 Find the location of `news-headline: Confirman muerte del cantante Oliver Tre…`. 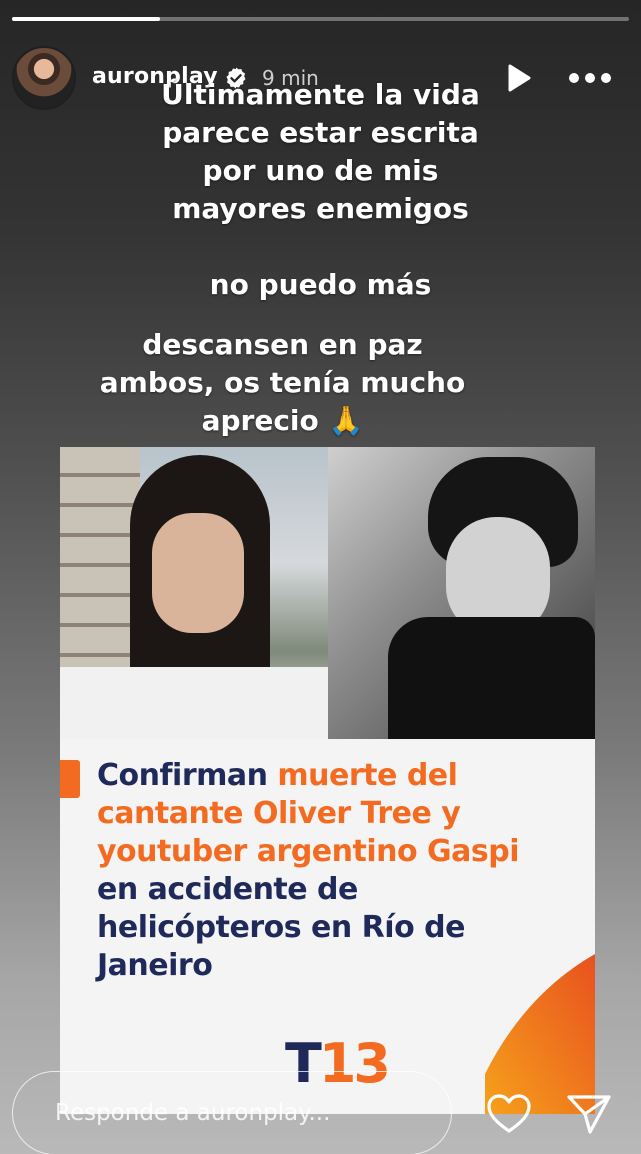

news-headline: Confirman muerte del cantante Oliver Tre… is located at coordinates (308, 870).